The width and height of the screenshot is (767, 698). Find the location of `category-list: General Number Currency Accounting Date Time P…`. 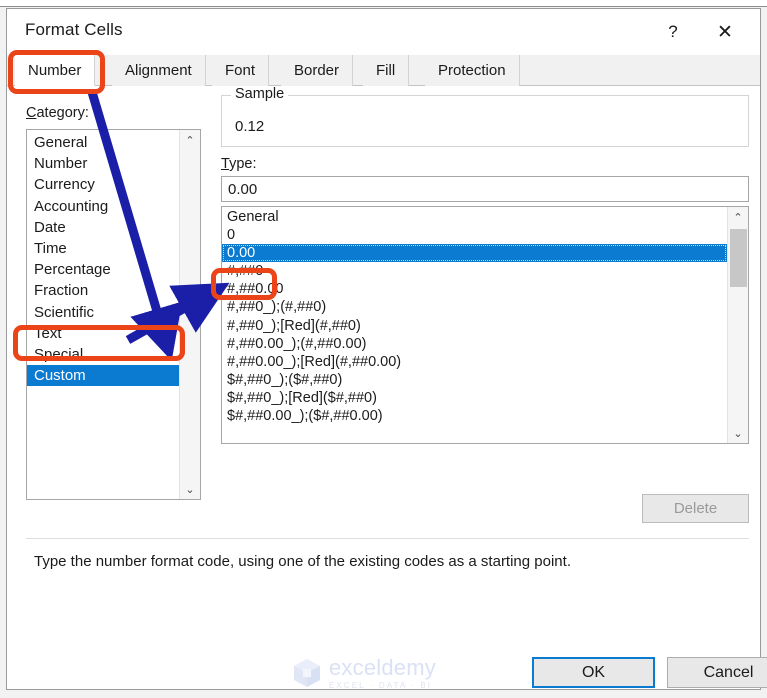

category-list: General Number Currency Accounting Date Time P… is located at coordinates (103, 314).